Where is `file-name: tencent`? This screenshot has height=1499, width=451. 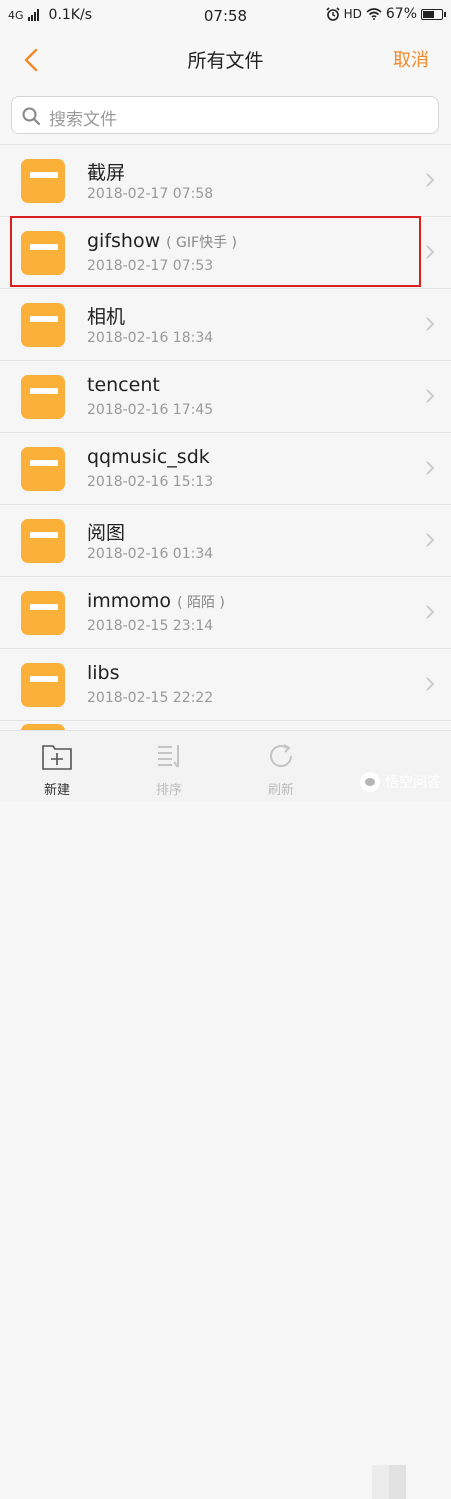
file-name: tencent is located at coordinates (126, 385).